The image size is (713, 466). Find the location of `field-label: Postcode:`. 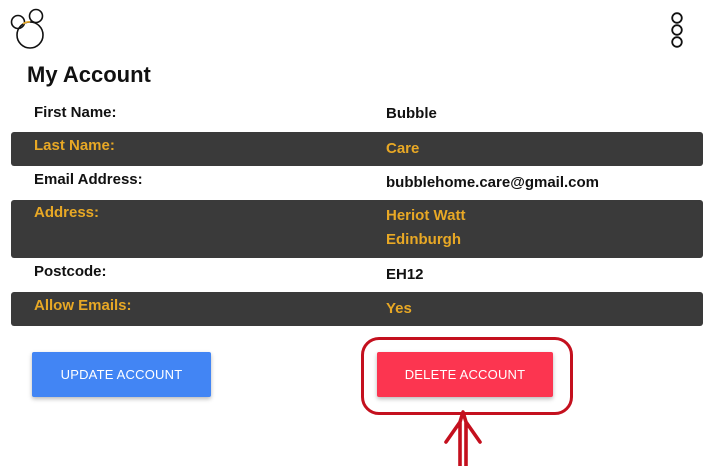

field-label: Postcode: is located at coordinates (70, 271).